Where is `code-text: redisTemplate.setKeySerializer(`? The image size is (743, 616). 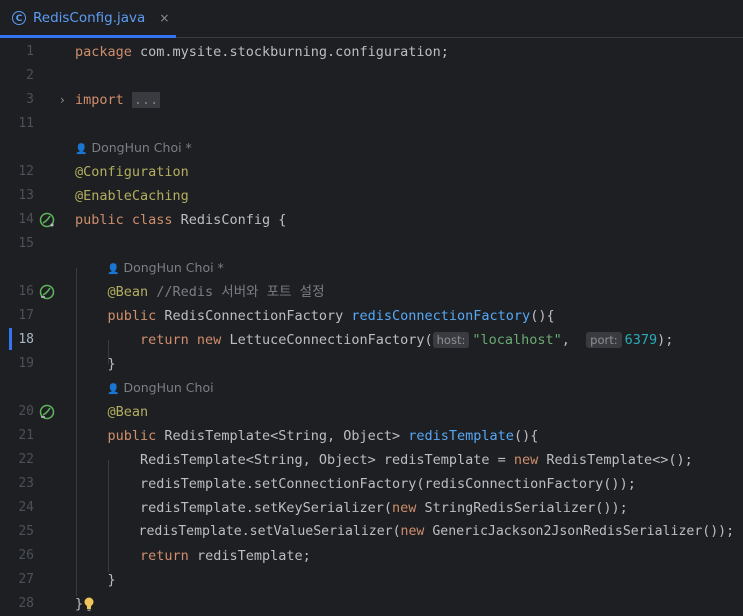 code-text: redisTemplate.setKeySerializer( is located at coordinates (266, 508).